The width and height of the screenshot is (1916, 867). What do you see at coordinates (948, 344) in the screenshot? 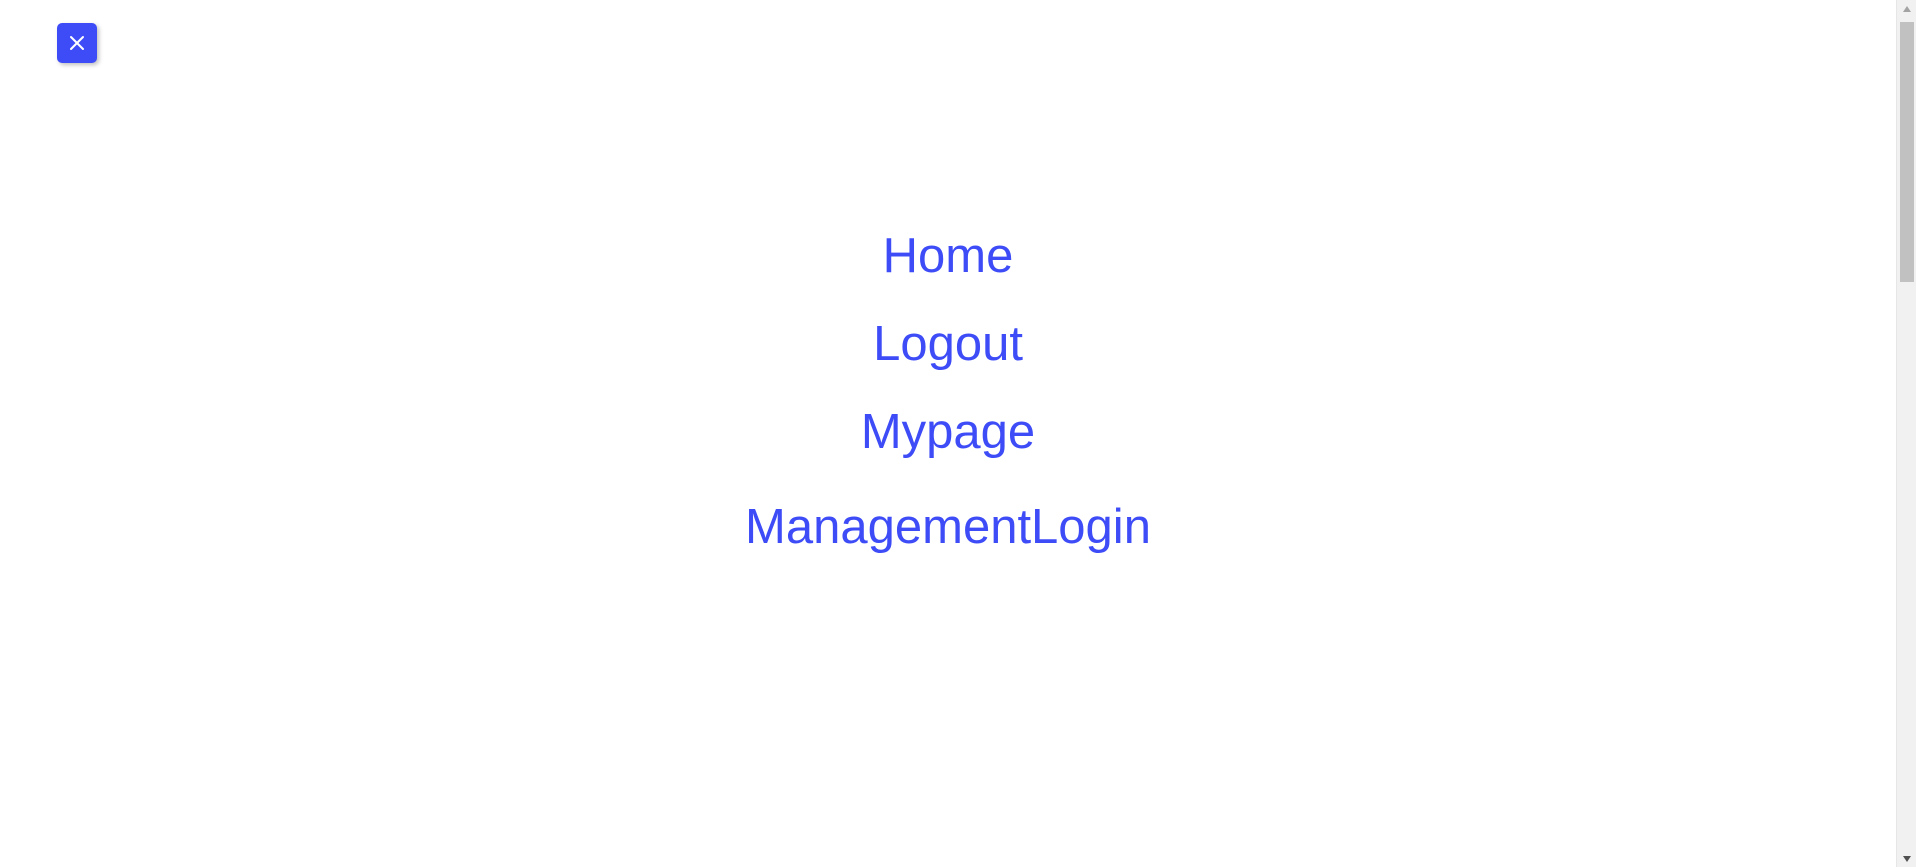
I see `nav-link-logout: Logout` at bounding box center [948, 344].